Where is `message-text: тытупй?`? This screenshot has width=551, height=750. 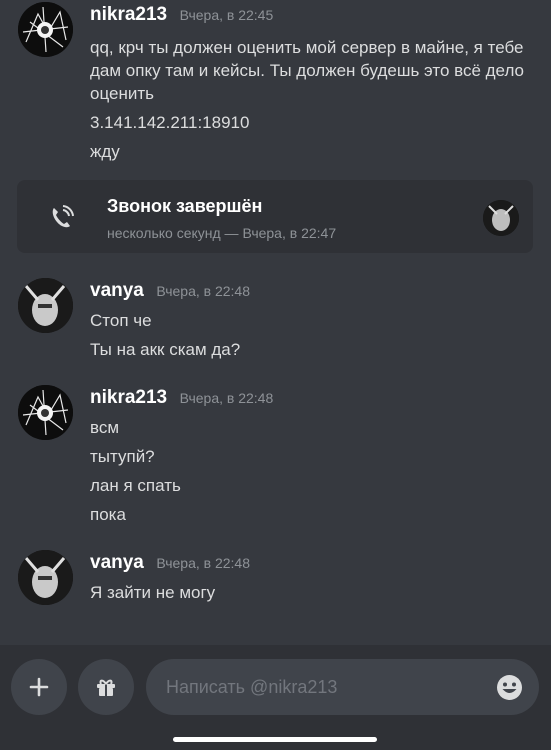
message-text: тытупй? is located at coordinates (122, 456).